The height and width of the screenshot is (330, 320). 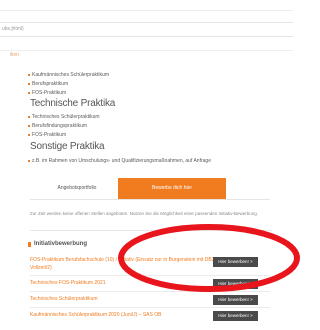 What do you see at coordinates (64, 117) in the screenshot?
I see `list-item: Technisches Schülerpraktikum` at bounding box center [64, 117].